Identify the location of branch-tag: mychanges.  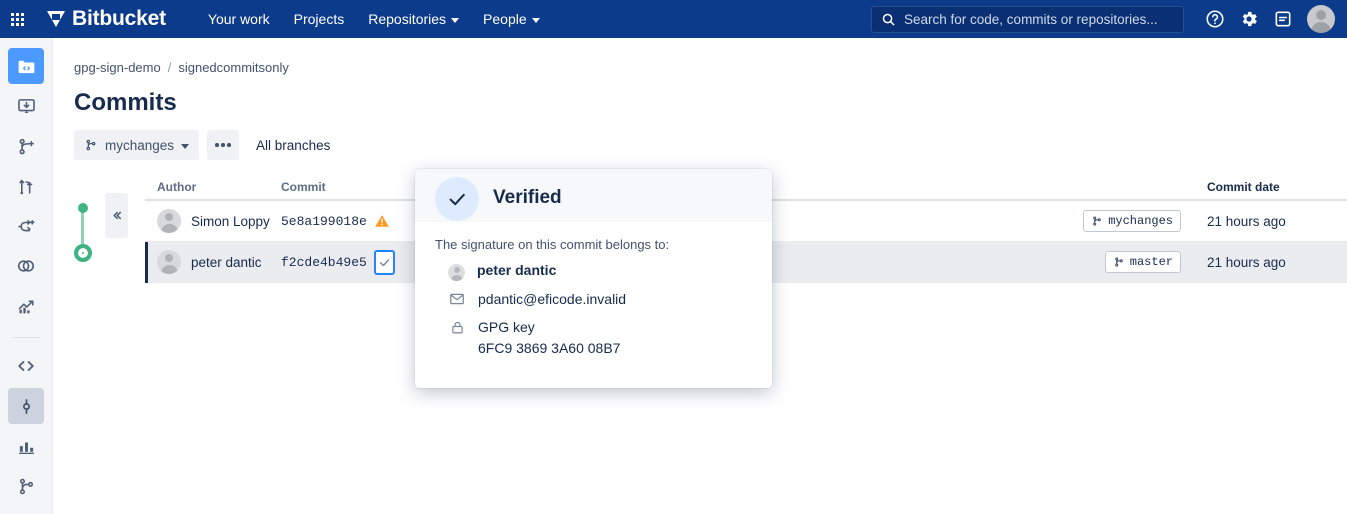
(1132, 221).